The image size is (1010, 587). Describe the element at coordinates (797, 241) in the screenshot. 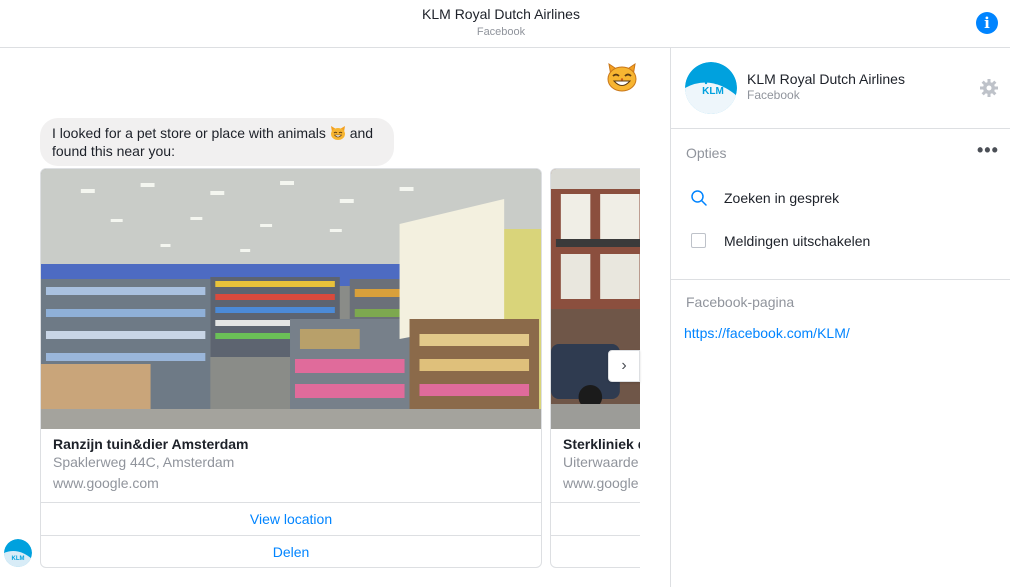

I see `mute-label: Meldingen uitschakelen` at that location.